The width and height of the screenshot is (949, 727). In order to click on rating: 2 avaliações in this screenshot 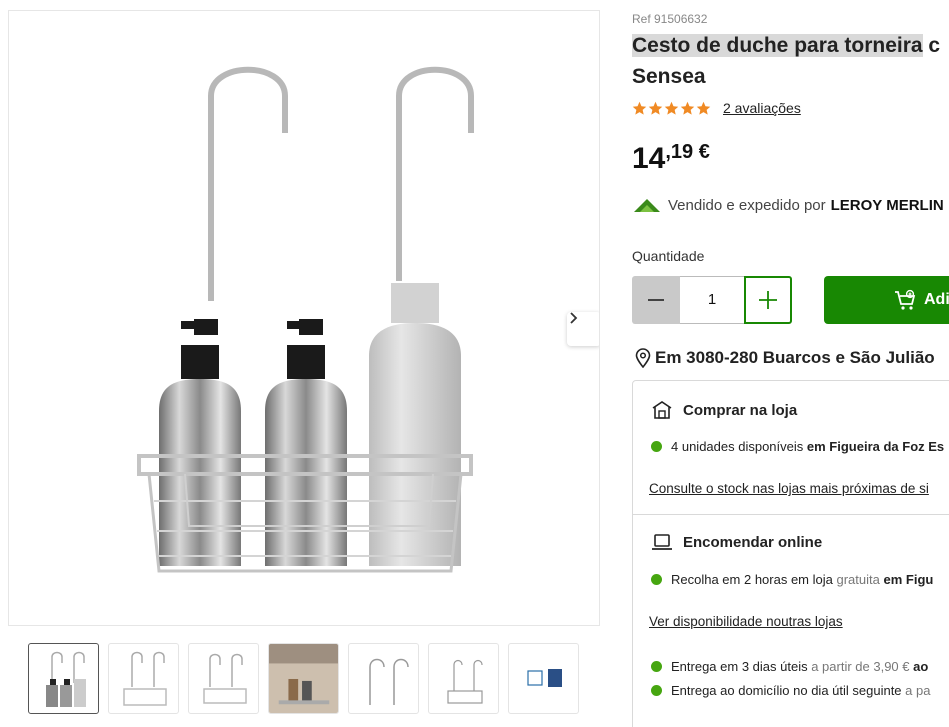, I will do `click(716, 108)`.